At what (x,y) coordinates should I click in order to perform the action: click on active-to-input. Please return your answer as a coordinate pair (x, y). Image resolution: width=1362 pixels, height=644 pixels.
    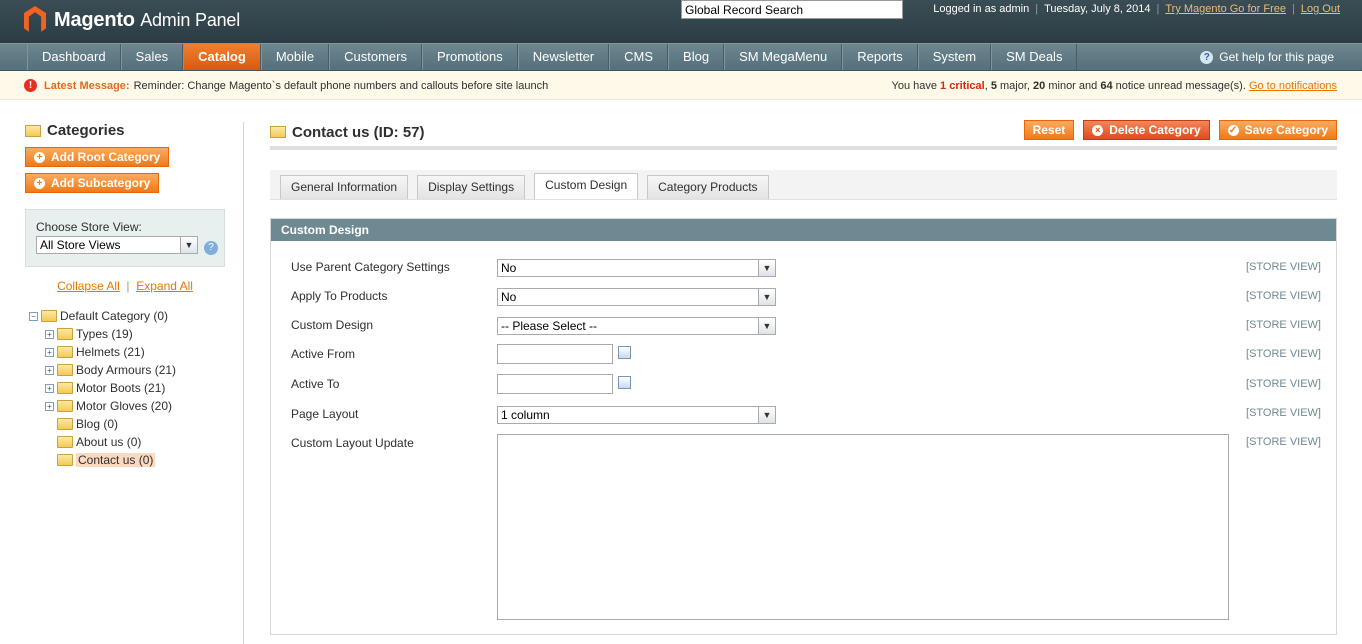
    Looking at the image, I should click on (555, 384).